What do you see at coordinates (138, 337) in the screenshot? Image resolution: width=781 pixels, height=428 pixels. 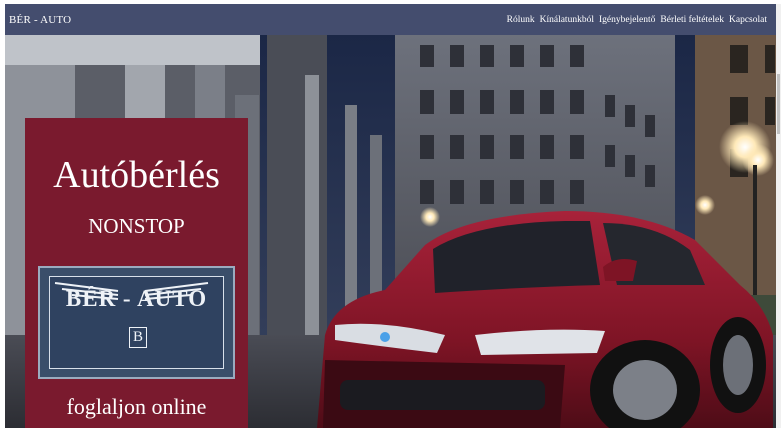 I see `emblem-b-icon: B` at bounding box center [138, 337].